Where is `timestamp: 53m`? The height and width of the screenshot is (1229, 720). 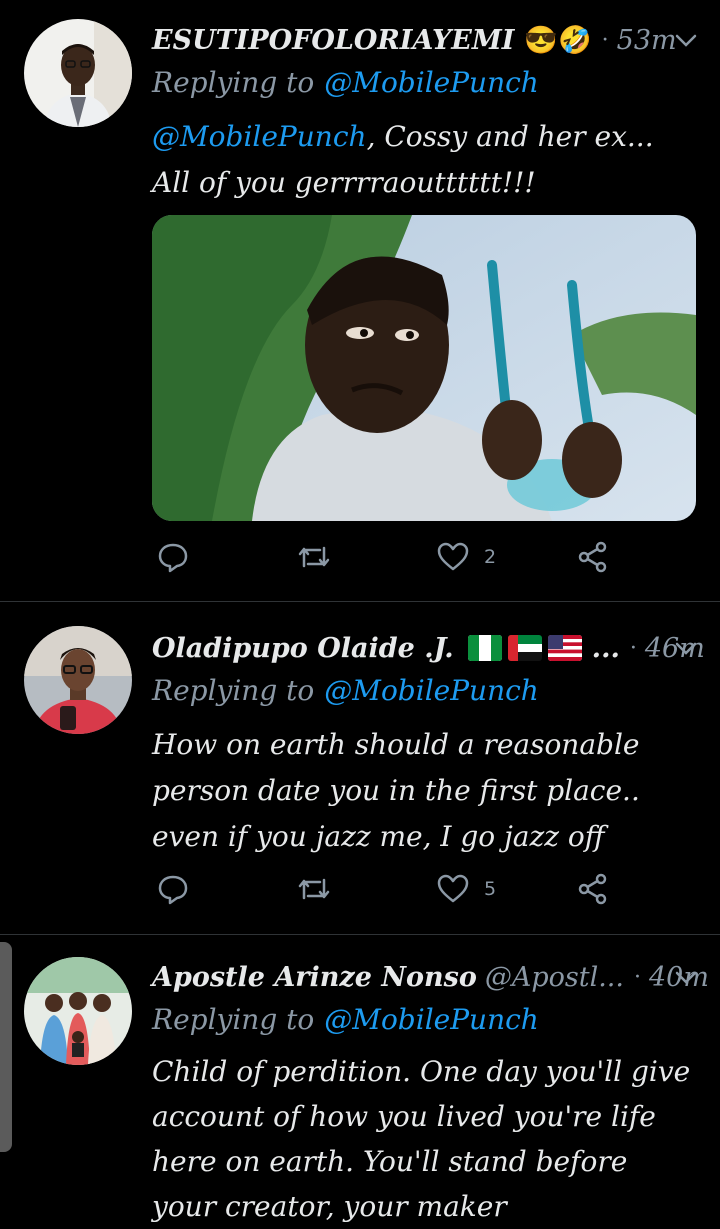 timestamp: 53m is located at coordinates (647, 40).